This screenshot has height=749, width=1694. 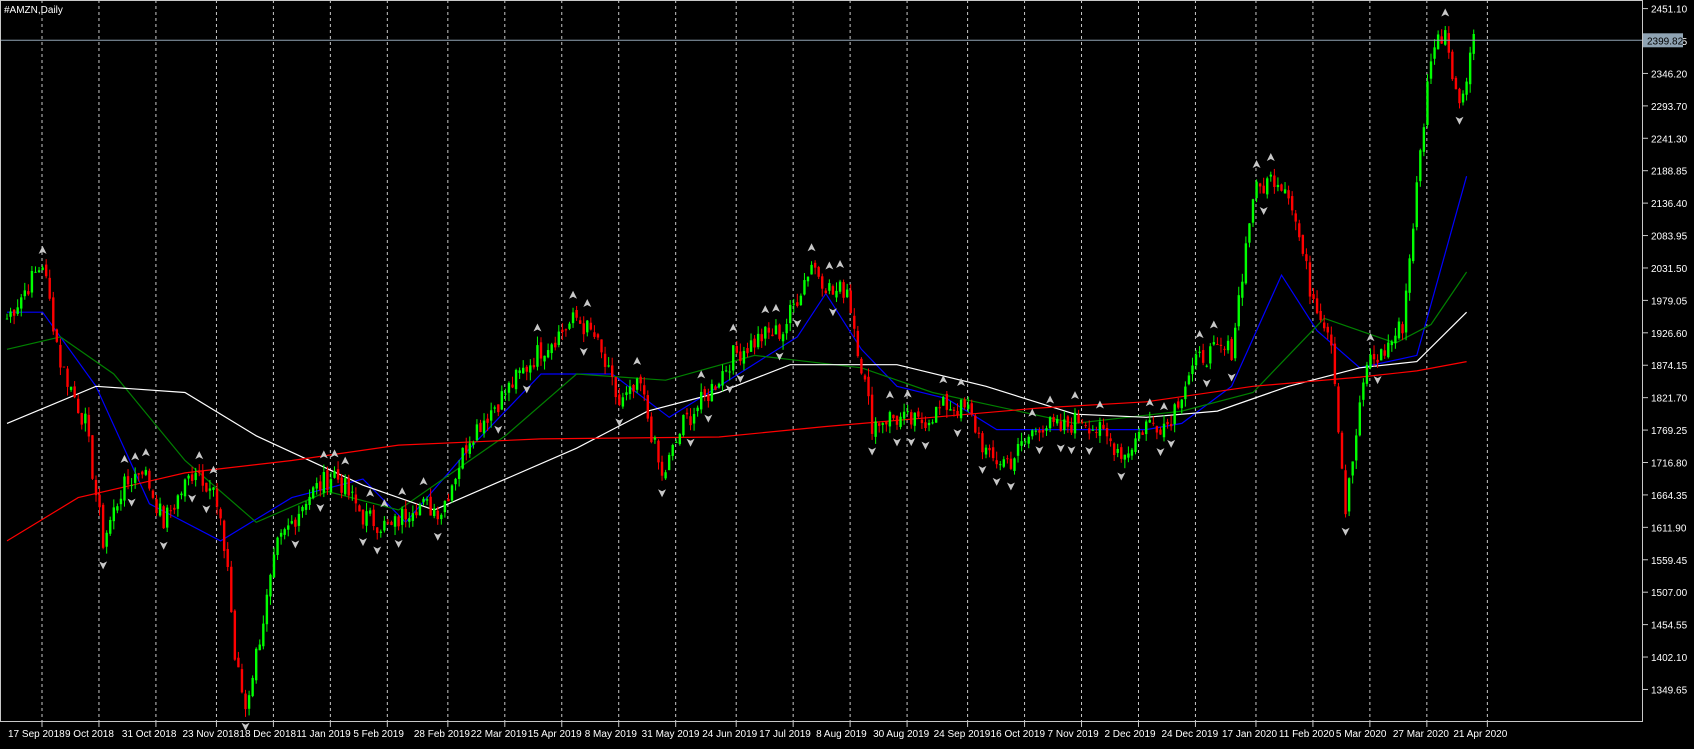 What do you see at coordinates (36, 734) in the screenshot?
I see `time-tick-label: 17 Sep 2018` at bounding box center [36, 734].